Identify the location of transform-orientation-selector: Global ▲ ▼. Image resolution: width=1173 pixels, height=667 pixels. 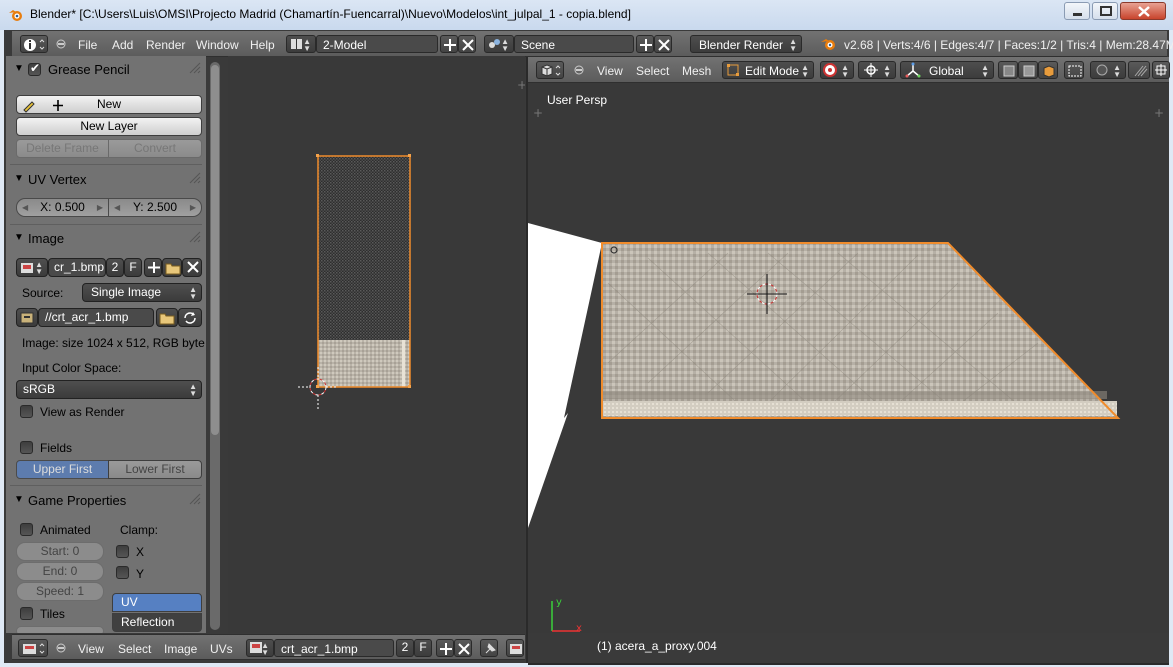
(947, 70).